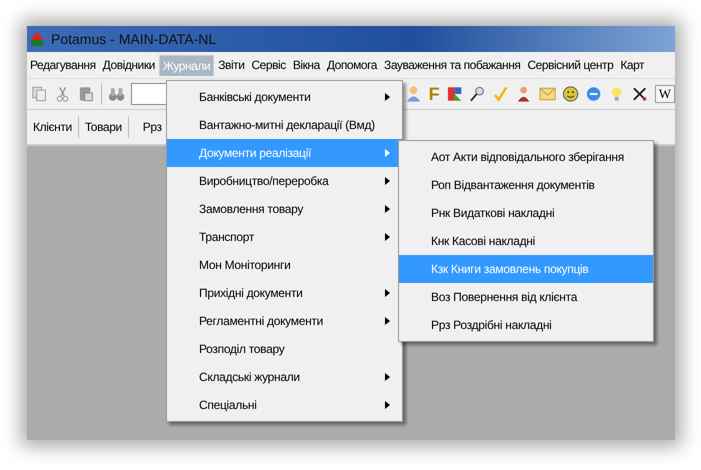 This screenshot has height=470, width=701. Describe the element at coordinates (133, 39) in the screenshot. I see `window-title: Potamus - MAIN-DATA-NL` at that location.